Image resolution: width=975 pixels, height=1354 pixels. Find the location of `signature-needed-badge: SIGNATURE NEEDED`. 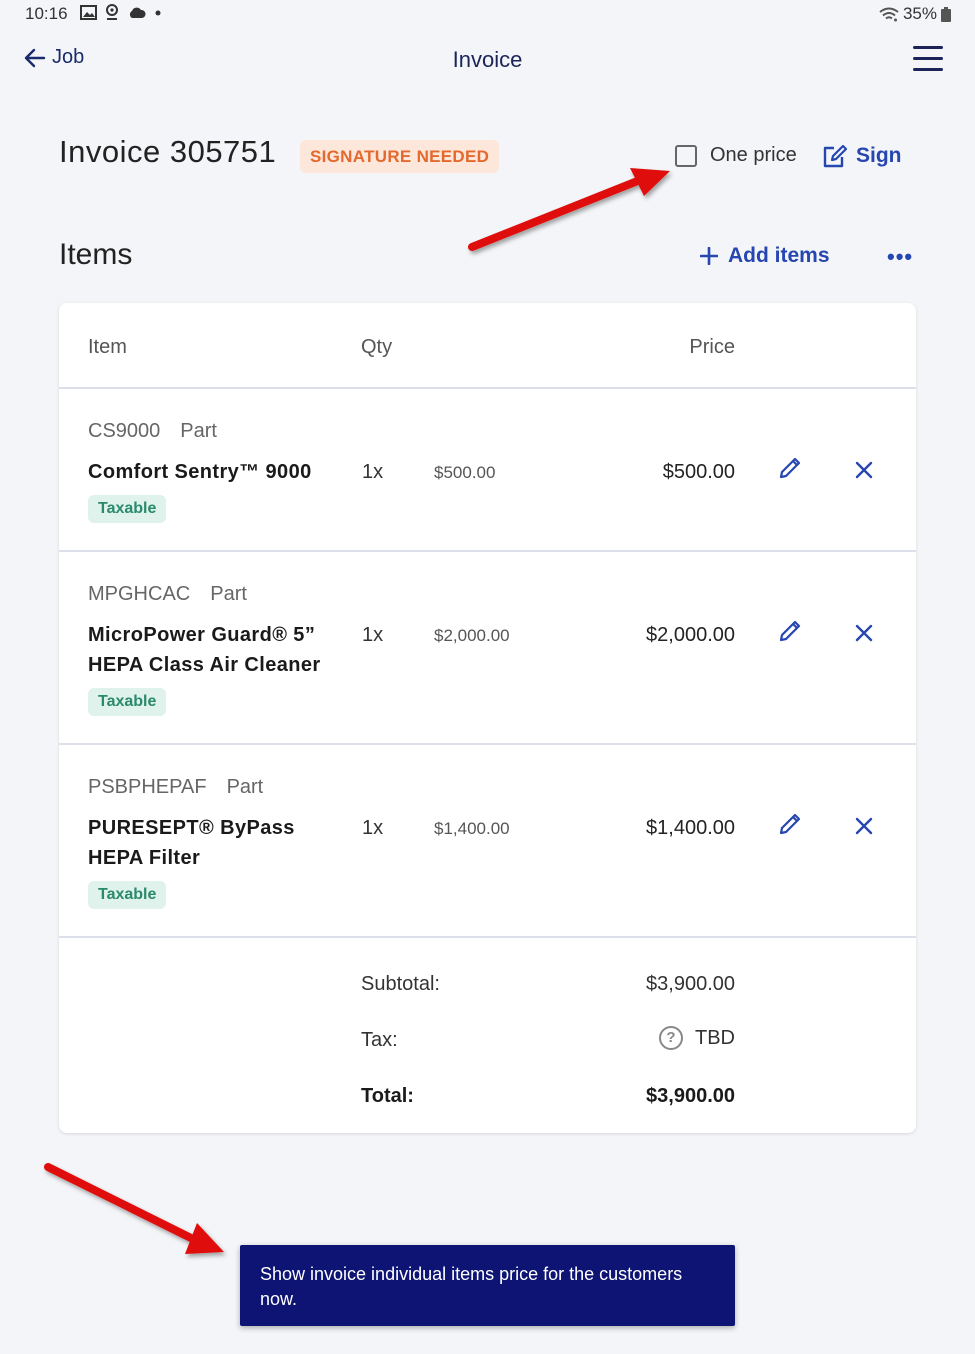

signature-needed-badge: SIGNATURE NEEDED is located at coordinates (400, 156).